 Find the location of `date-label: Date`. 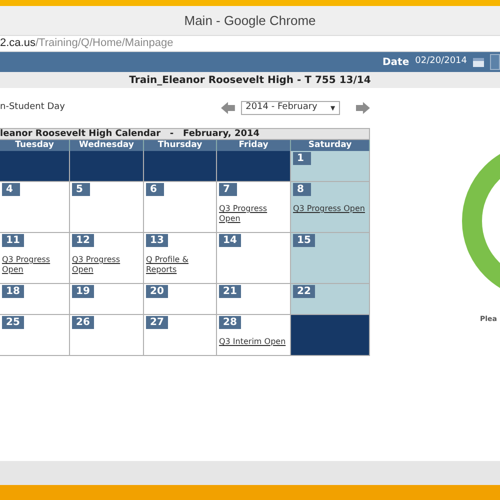

date-label: Date is located at coordinates (396, 63).